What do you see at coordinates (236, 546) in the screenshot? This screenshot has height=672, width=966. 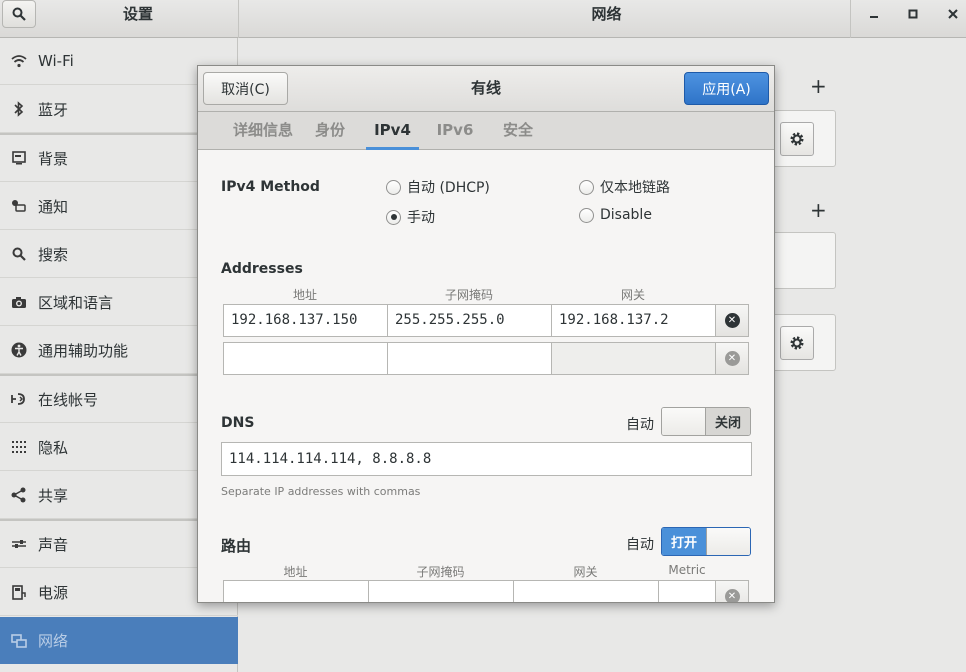 I see `routes-label: 路由` at bounding box center [236, 546].